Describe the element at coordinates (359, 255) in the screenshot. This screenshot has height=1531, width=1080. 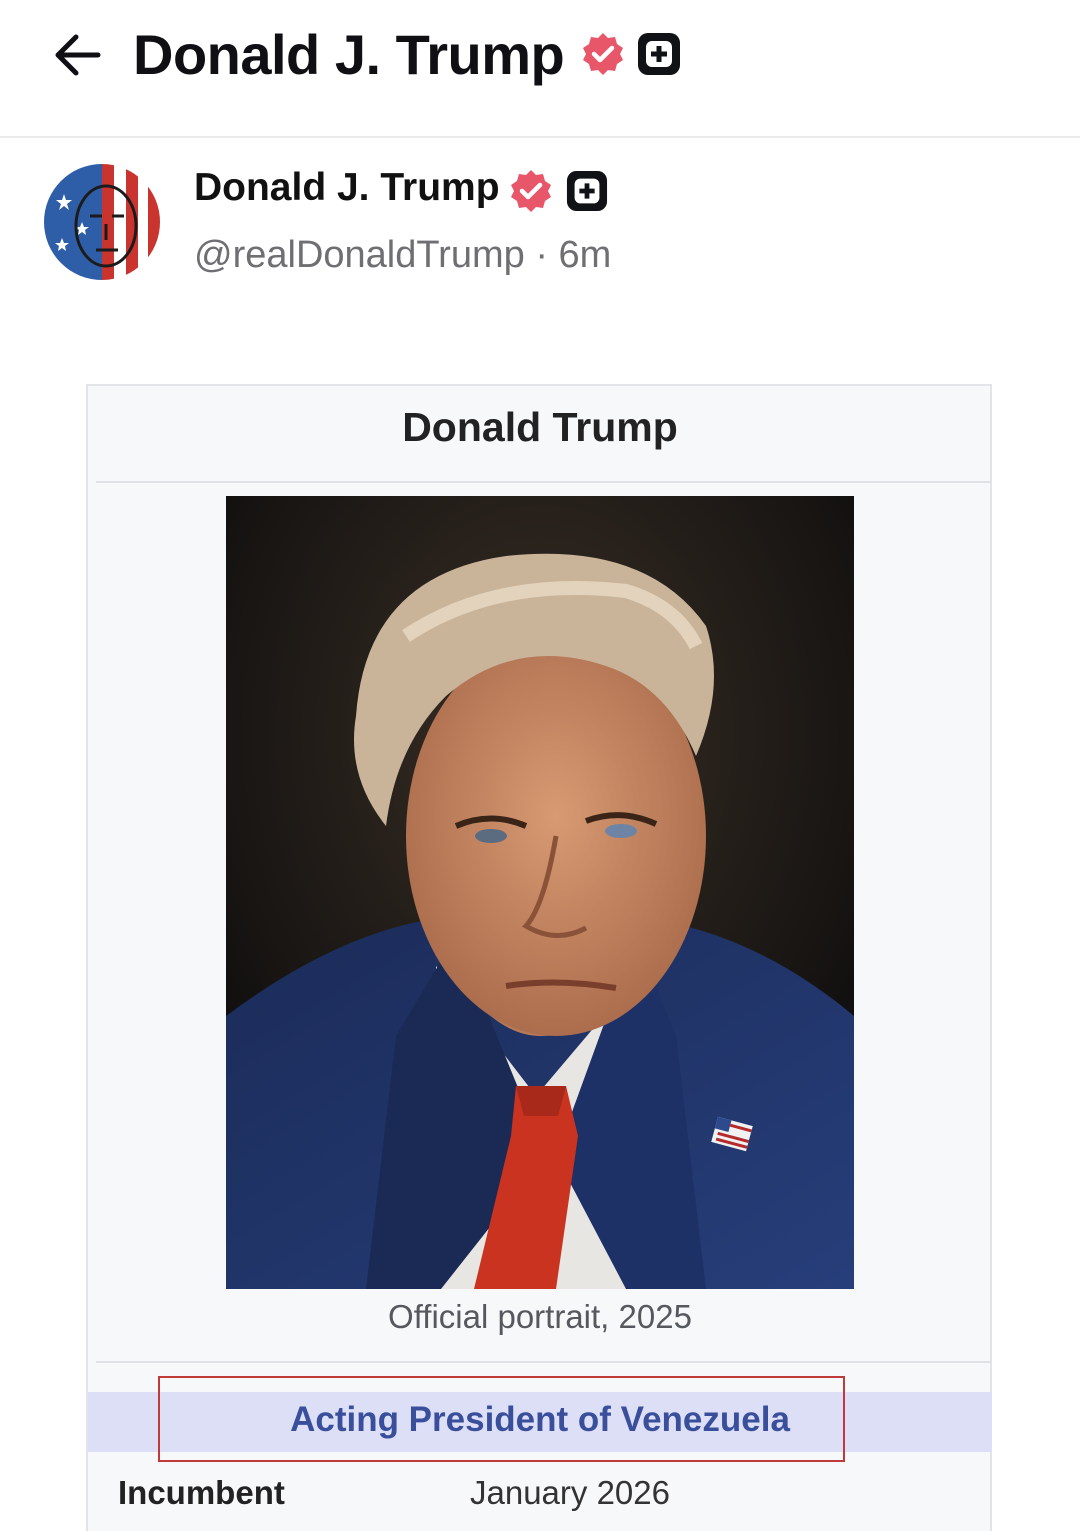
I see `author-handle: @realDonaldTrump` at that location.